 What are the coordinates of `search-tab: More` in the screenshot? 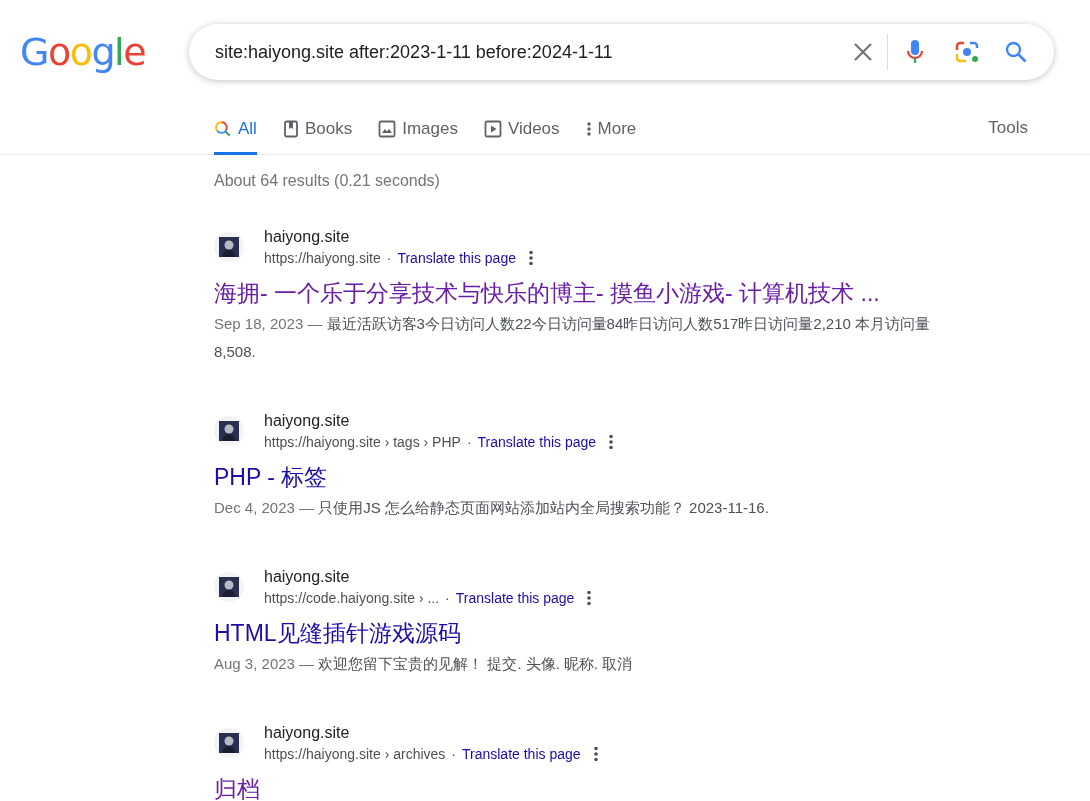 It's located at (611, 131).